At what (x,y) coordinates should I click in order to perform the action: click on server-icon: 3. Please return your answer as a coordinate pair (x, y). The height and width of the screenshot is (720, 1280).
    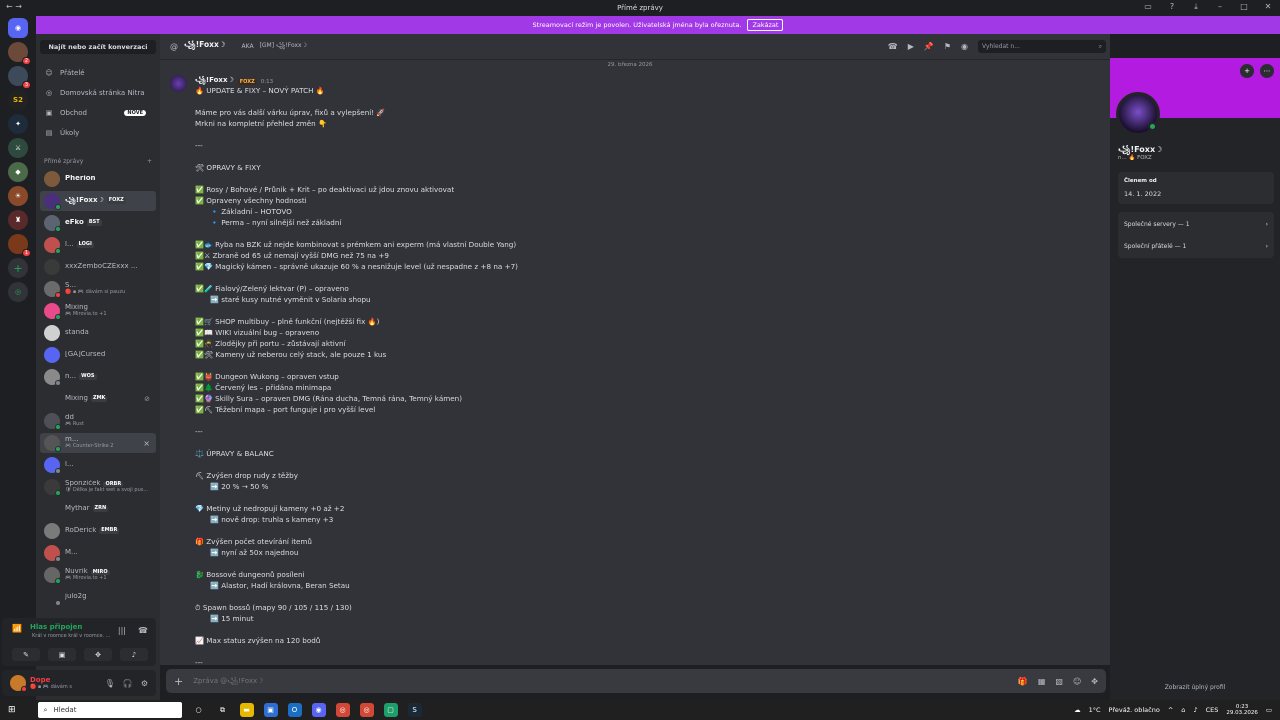
    Looking at the image, I should click on (19, 77).